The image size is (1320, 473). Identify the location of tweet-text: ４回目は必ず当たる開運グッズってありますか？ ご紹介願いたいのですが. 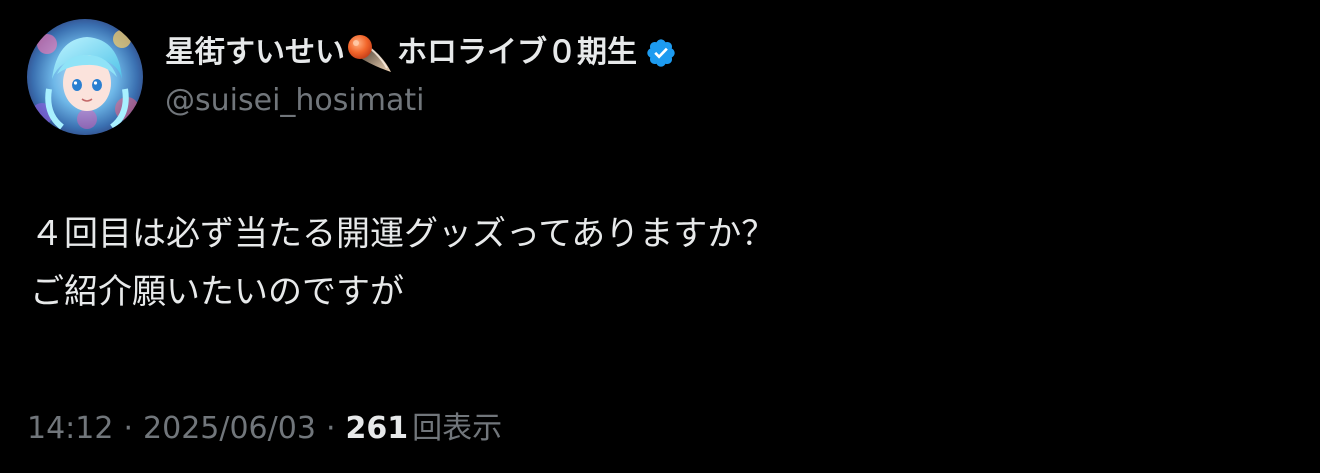
(403, 263).